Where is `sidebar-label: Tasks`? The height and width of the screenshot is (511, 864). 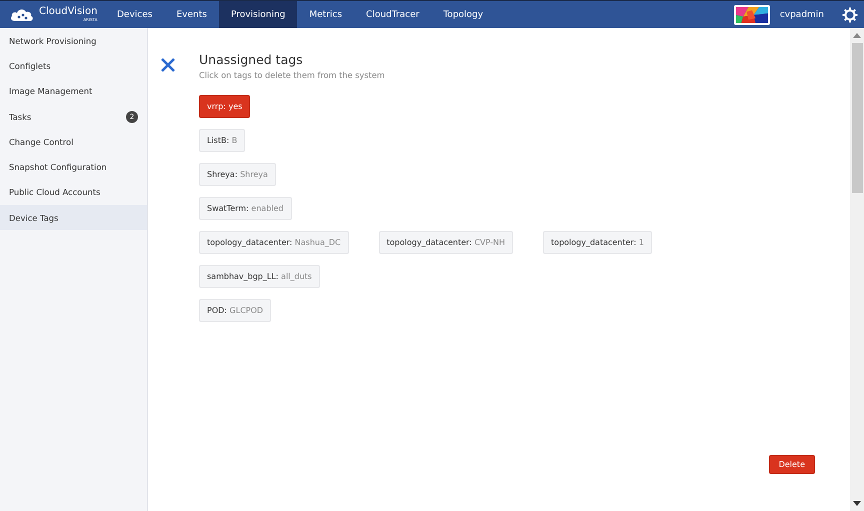 sidebar-label: Tasks is located at coordinates (20, 117).